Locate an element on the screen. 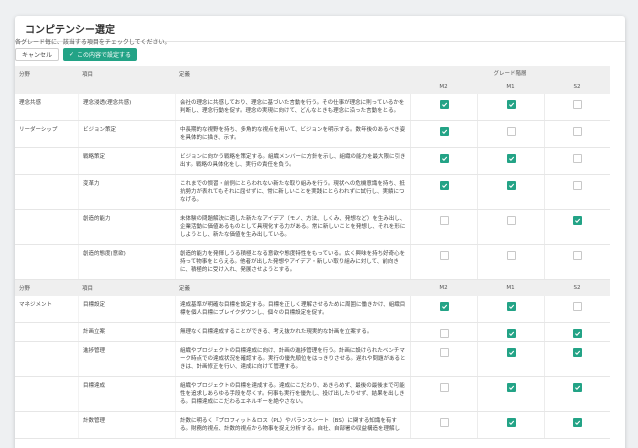 This screenshot has height=448, width=638. row-item: 戦略策定 is located at coordinates (126, 161).